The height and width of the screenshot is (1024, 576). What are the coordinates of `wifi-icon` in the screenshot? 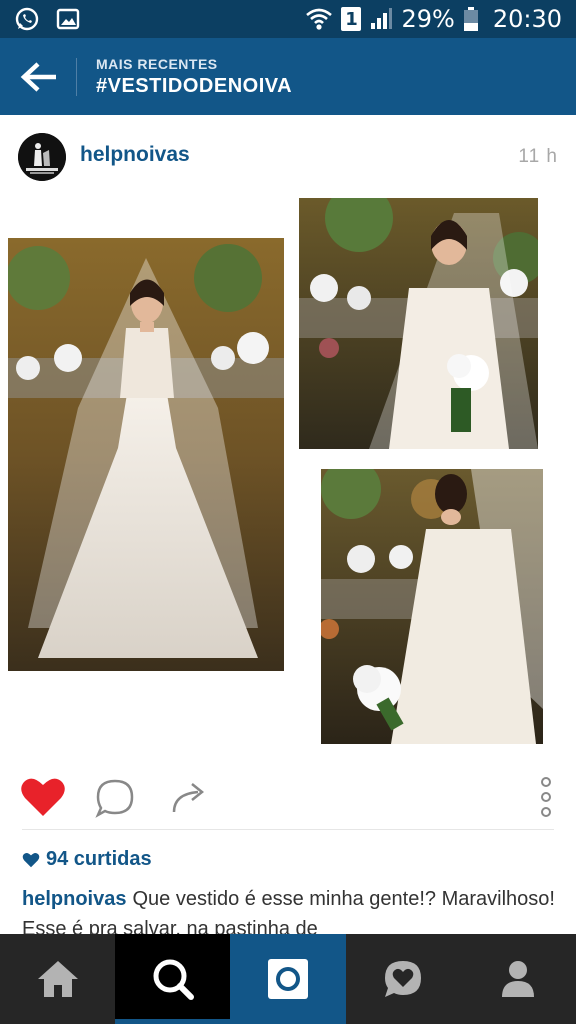 It's located at (319, 19).